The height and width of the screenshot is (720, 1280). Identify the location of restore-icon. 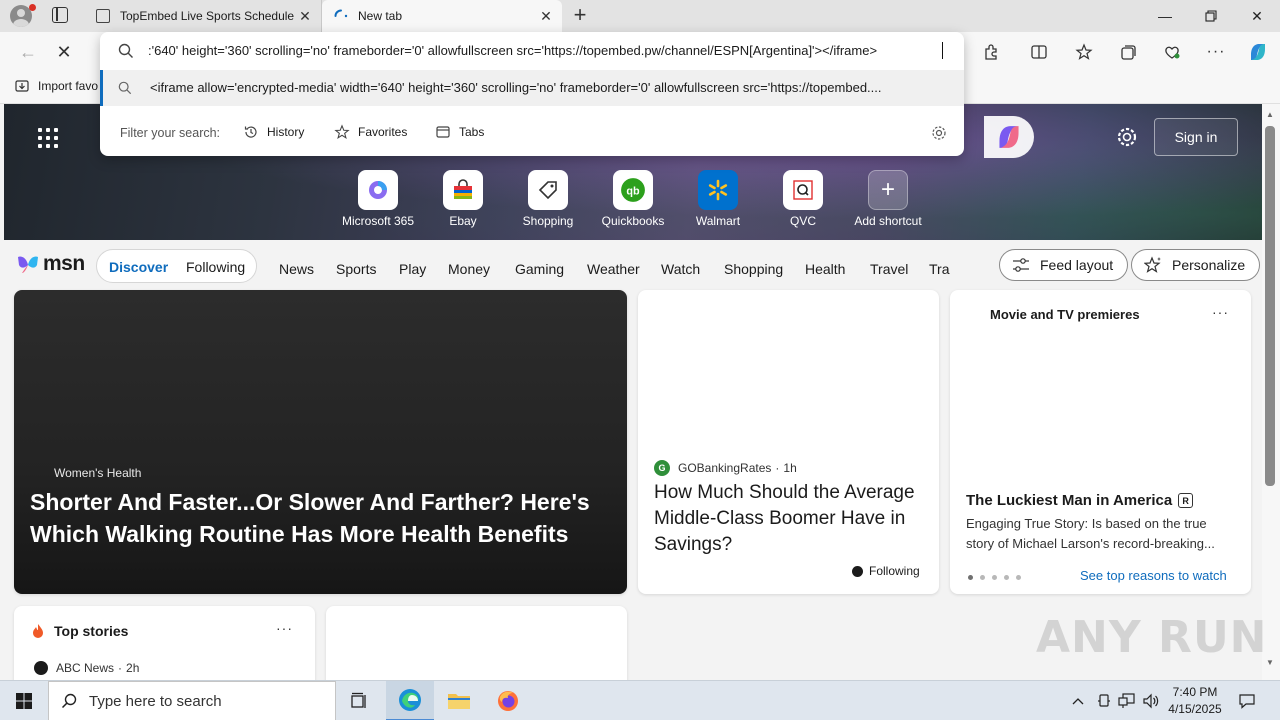
(1211, 16).